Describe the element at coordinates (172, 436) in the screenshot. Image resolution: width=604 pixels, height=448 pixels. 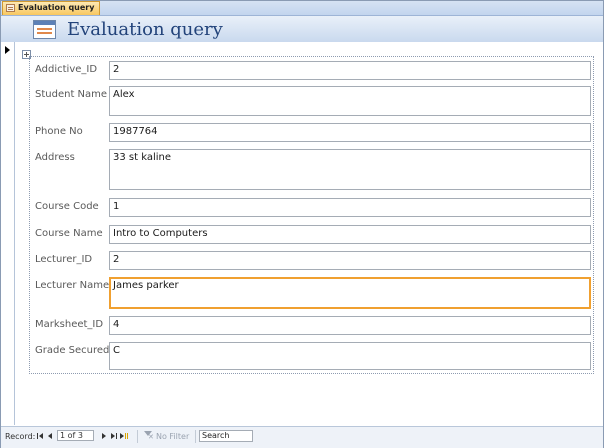
I see `no-filter-button: No Filter` at that location.